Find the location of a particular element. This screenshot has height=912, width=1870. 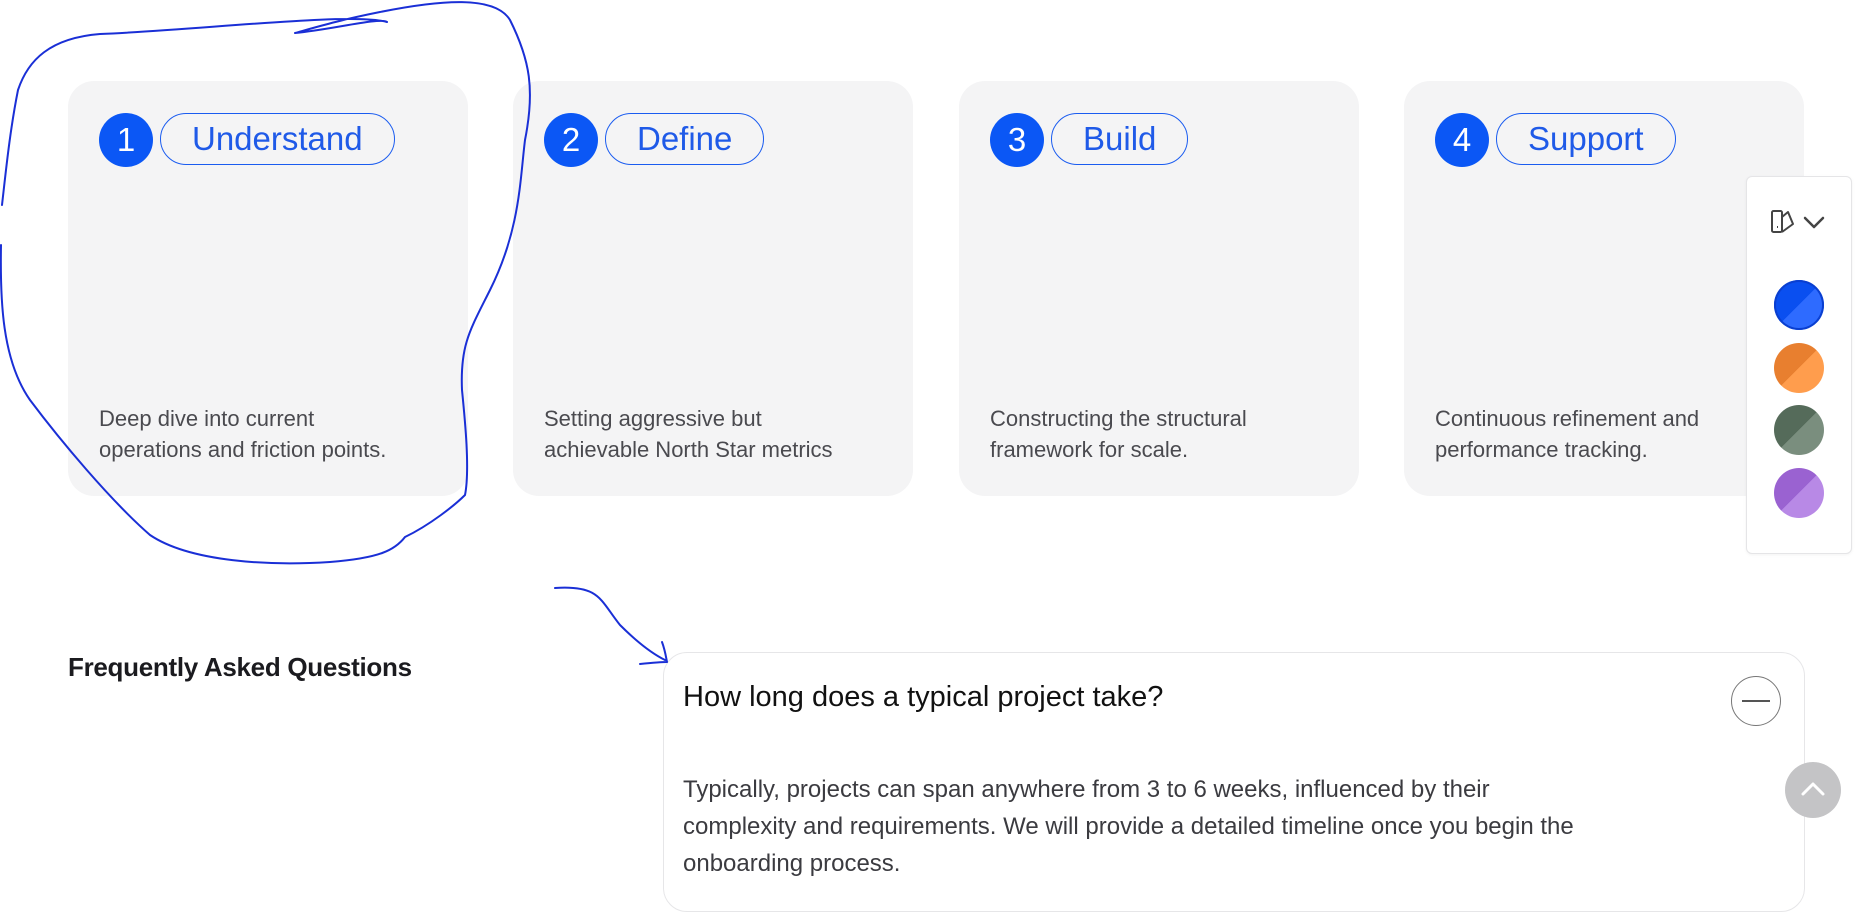

step-title-pill: Build is located at coordinates (1120, 139).